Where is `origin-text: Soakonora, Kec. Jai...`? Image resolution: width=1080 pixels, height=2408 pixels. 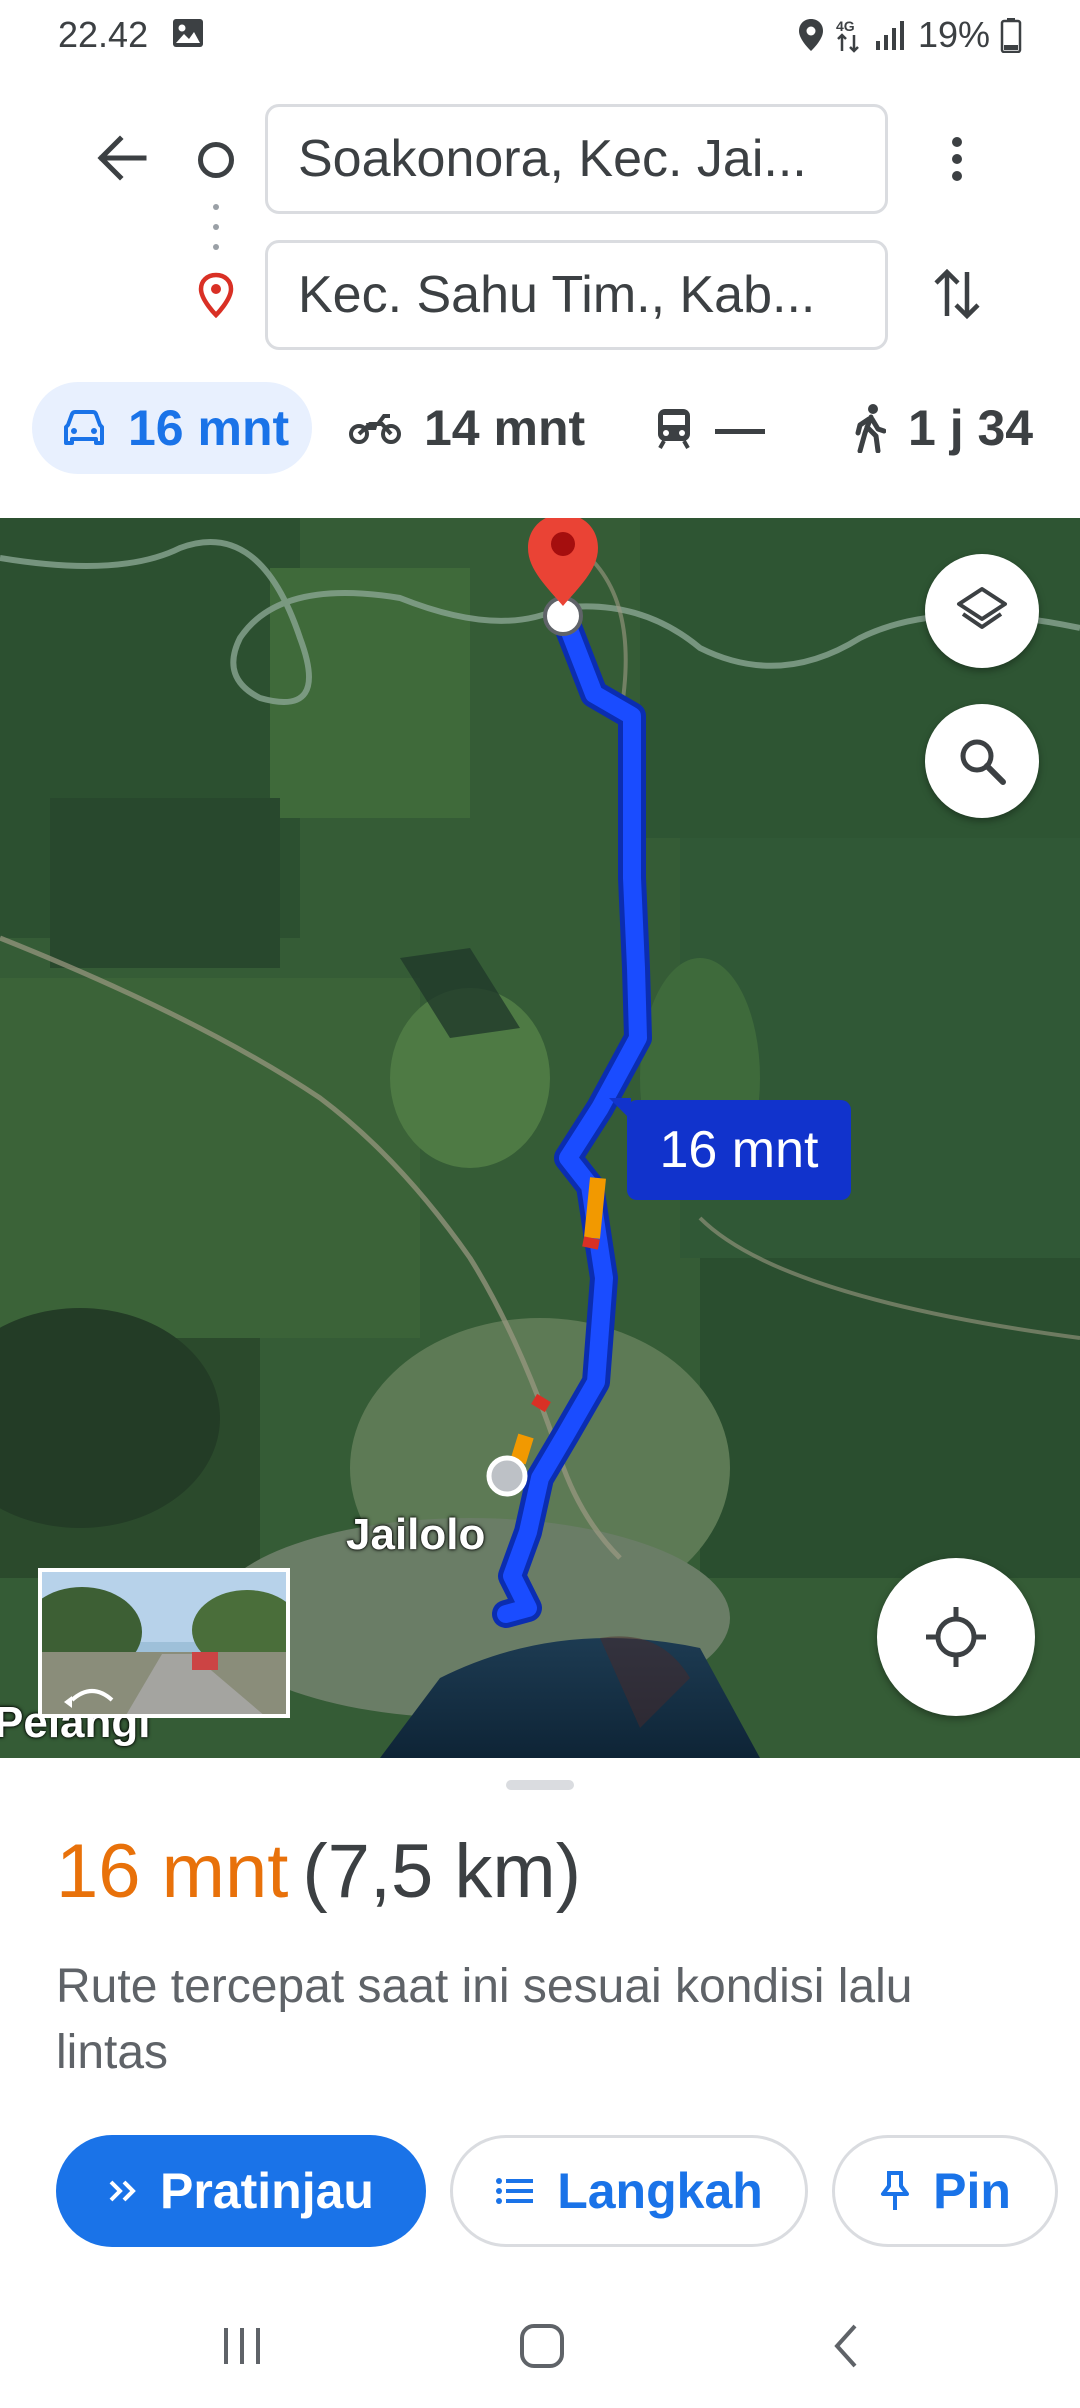 origin-text: Soakonora, Kec. Jai... is located at coordinates (552, 159).